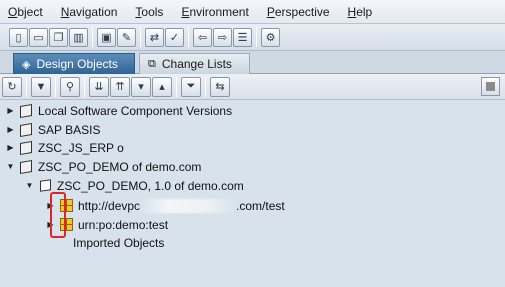 Image resolution: width=505 pixels, height=287 pixels. I want to click on tree-node-local-swc: ▶ Local Software Component Versions, so click(118, 110).